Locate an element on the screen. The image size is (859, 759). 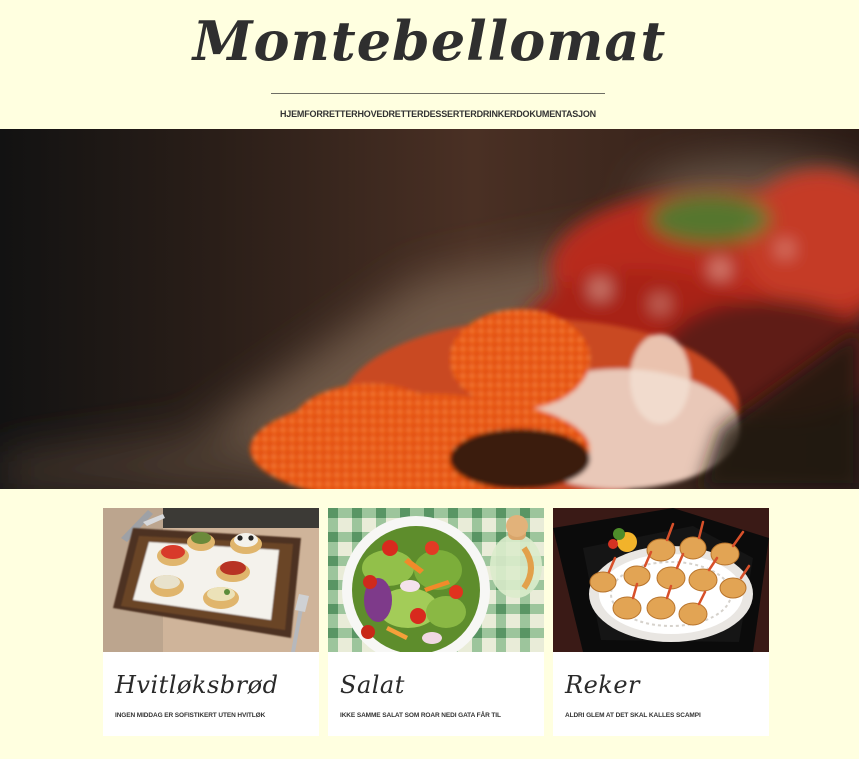
card-description: INGEN MIDDAG ER SOFISTIKERT UTEN HVITLØK is located at coordinates (190, 715).